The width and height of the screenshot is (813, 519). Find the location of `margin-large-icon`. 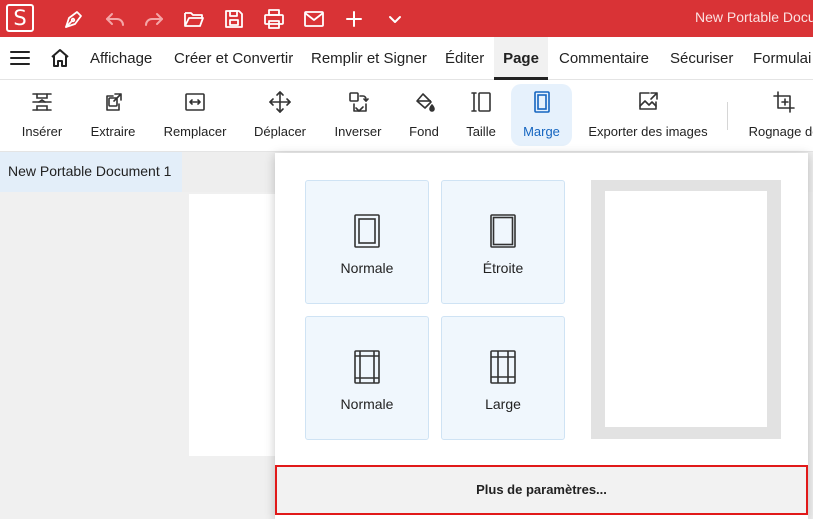

margin-large-icon is located at coordinates (503, 367).